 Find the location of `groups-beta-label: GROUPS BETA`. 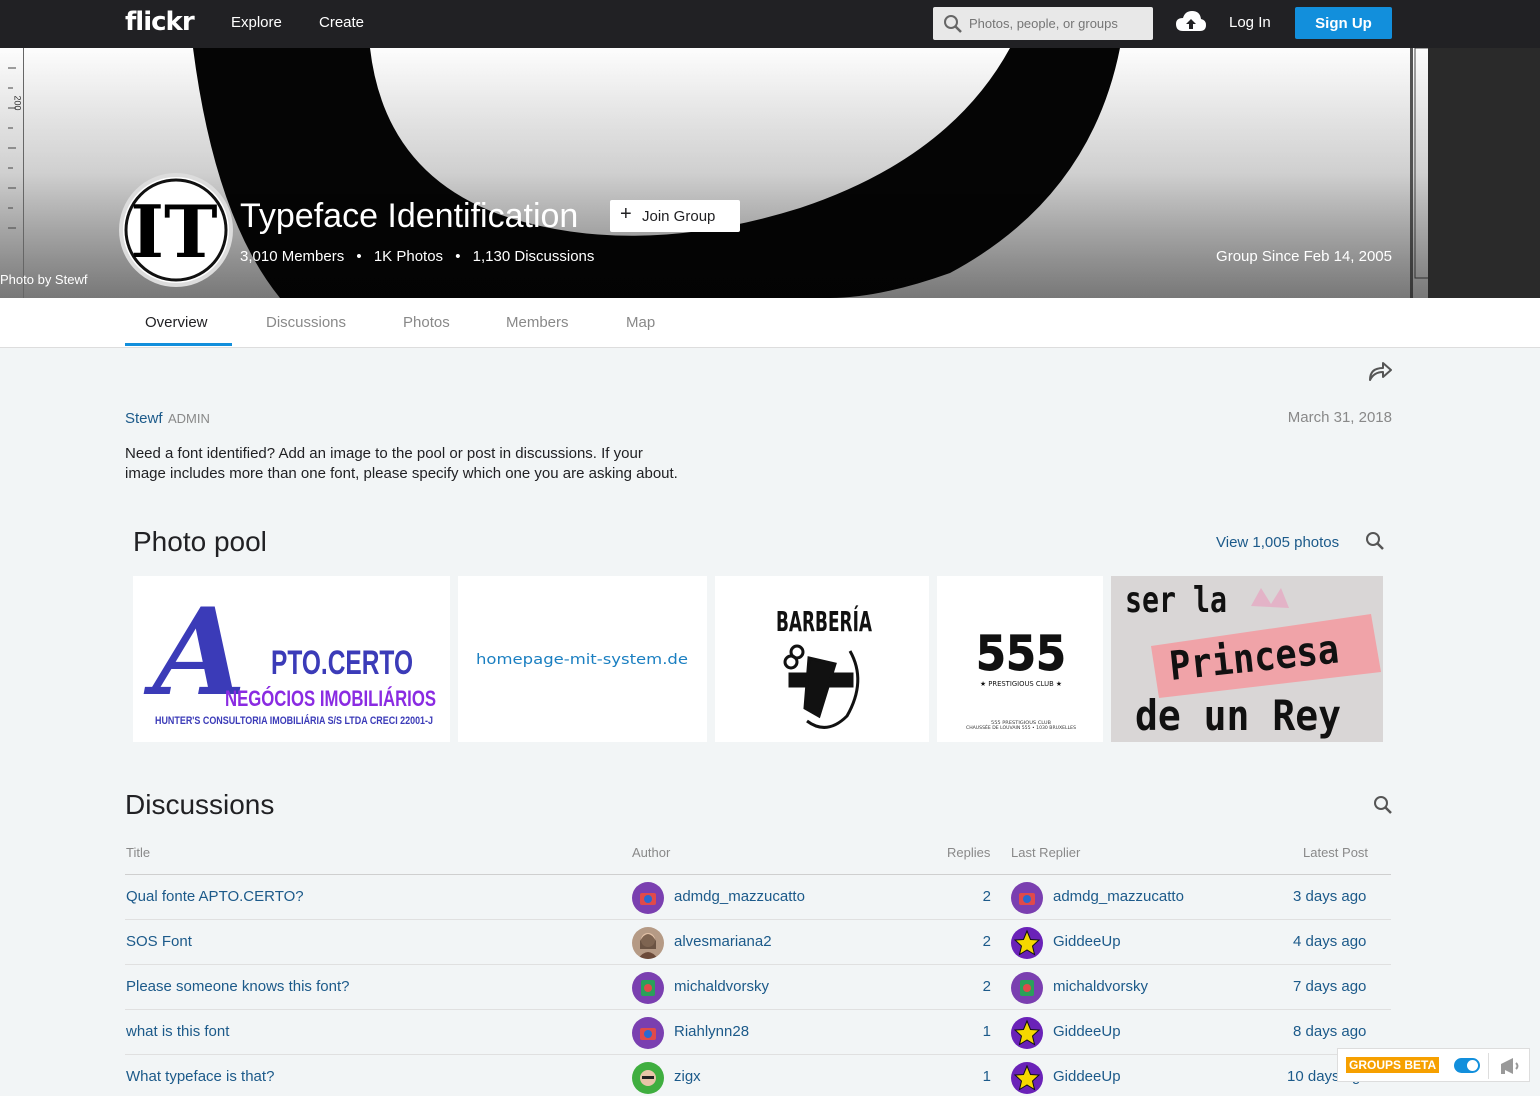

groups-beta-label: GROUPS BETA is located at coordinates (1393, 1065).